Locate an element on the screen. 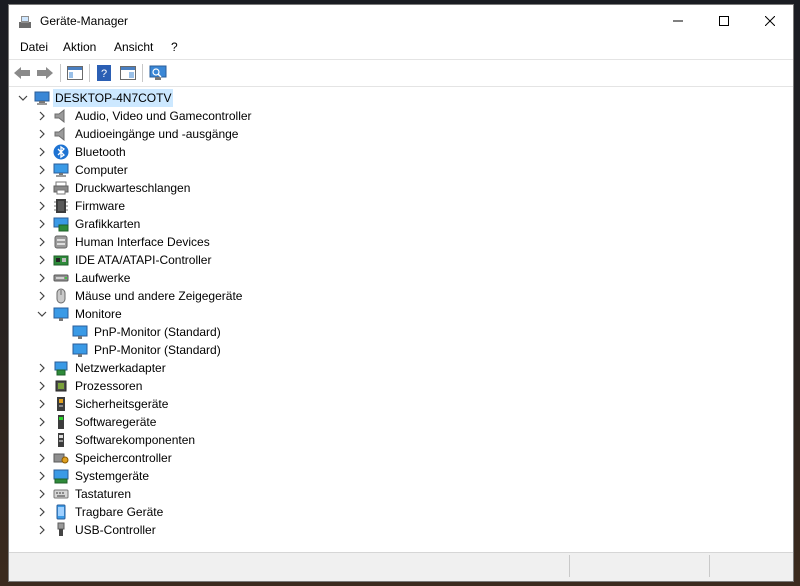 The height and width of the screenshot is (586, 800). processor-icon is located at coordinates (61, 386).